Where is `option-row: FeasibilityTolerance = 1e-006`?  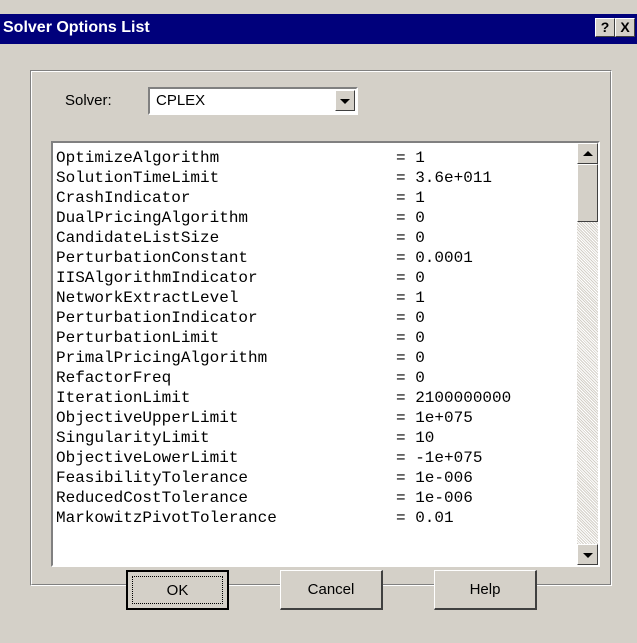 option-row: FeasibilityTolerance = 1e-006 is located at coordinates (316, 478).